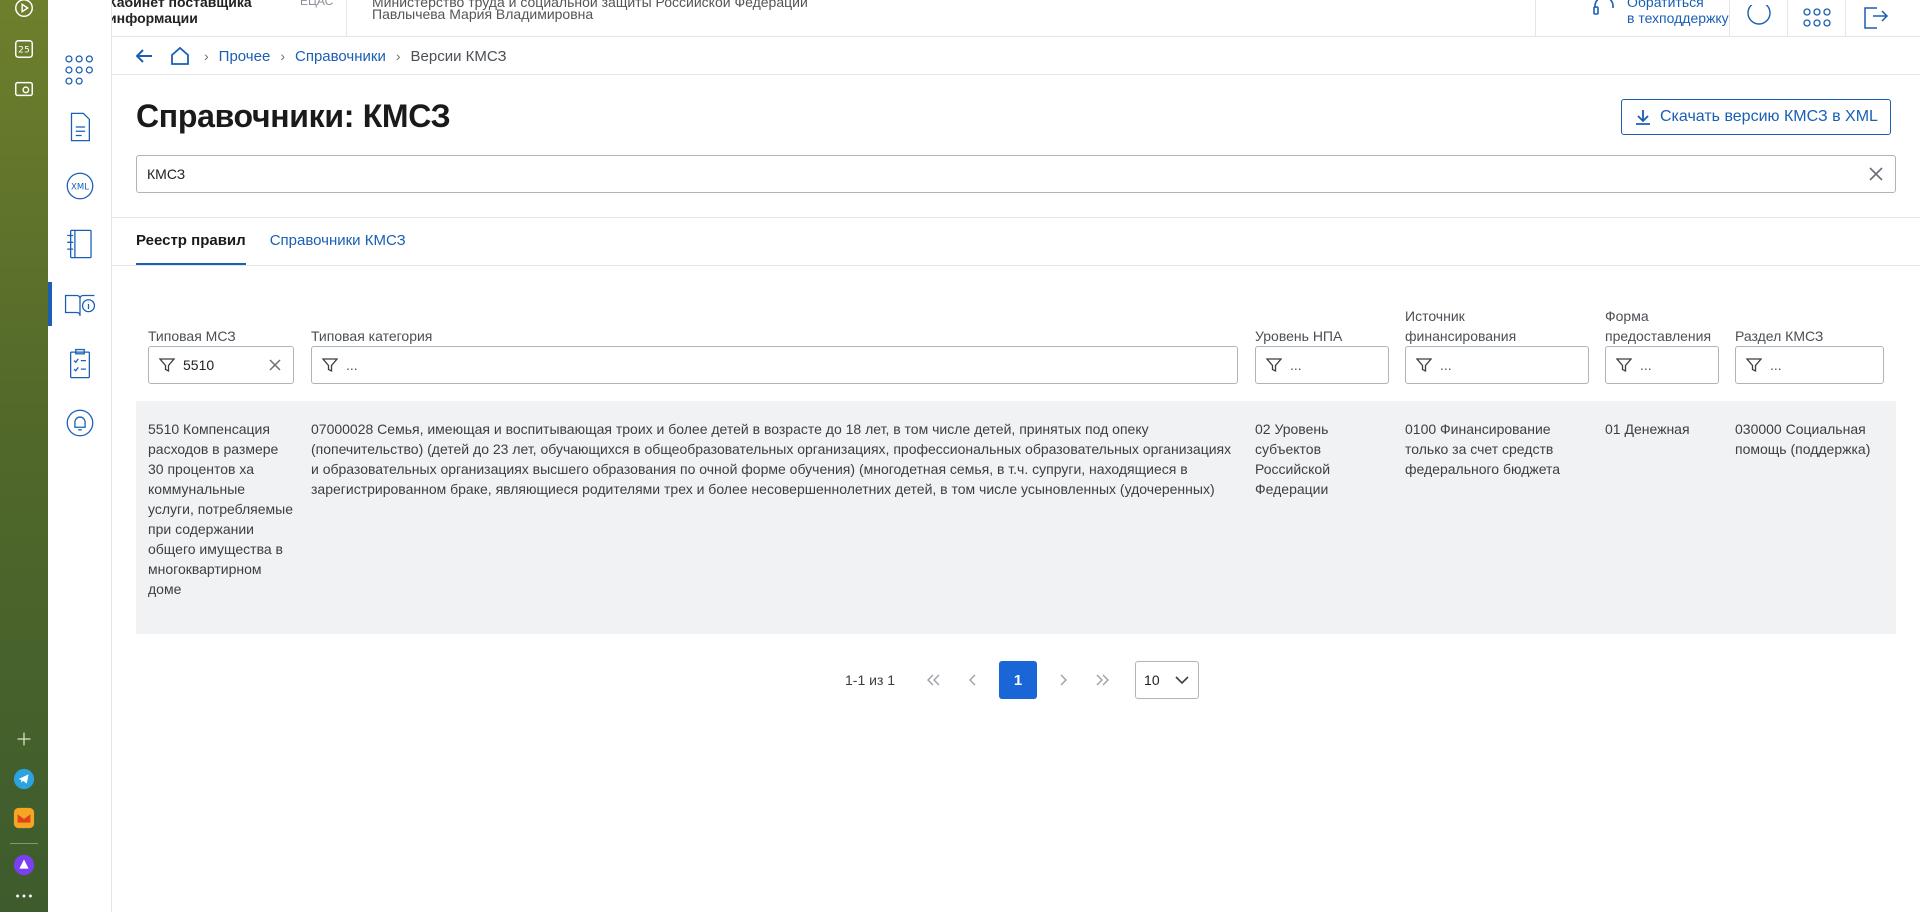  What do you see at coordinates (1007, 174) in the screenshot?
I see `search-input` at bounding box center [1007, 174].